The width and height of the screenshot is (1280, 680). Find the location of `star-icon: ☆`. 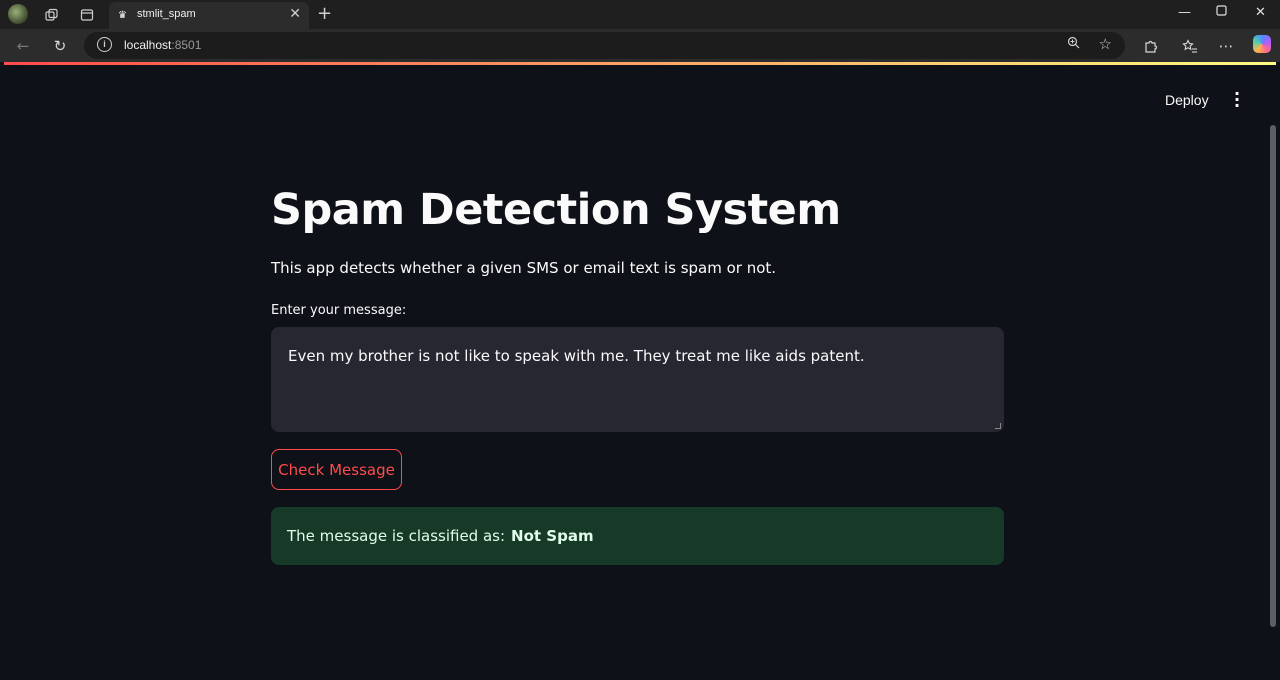

star-icon: ☆ is located at coordinates (1105, 44).